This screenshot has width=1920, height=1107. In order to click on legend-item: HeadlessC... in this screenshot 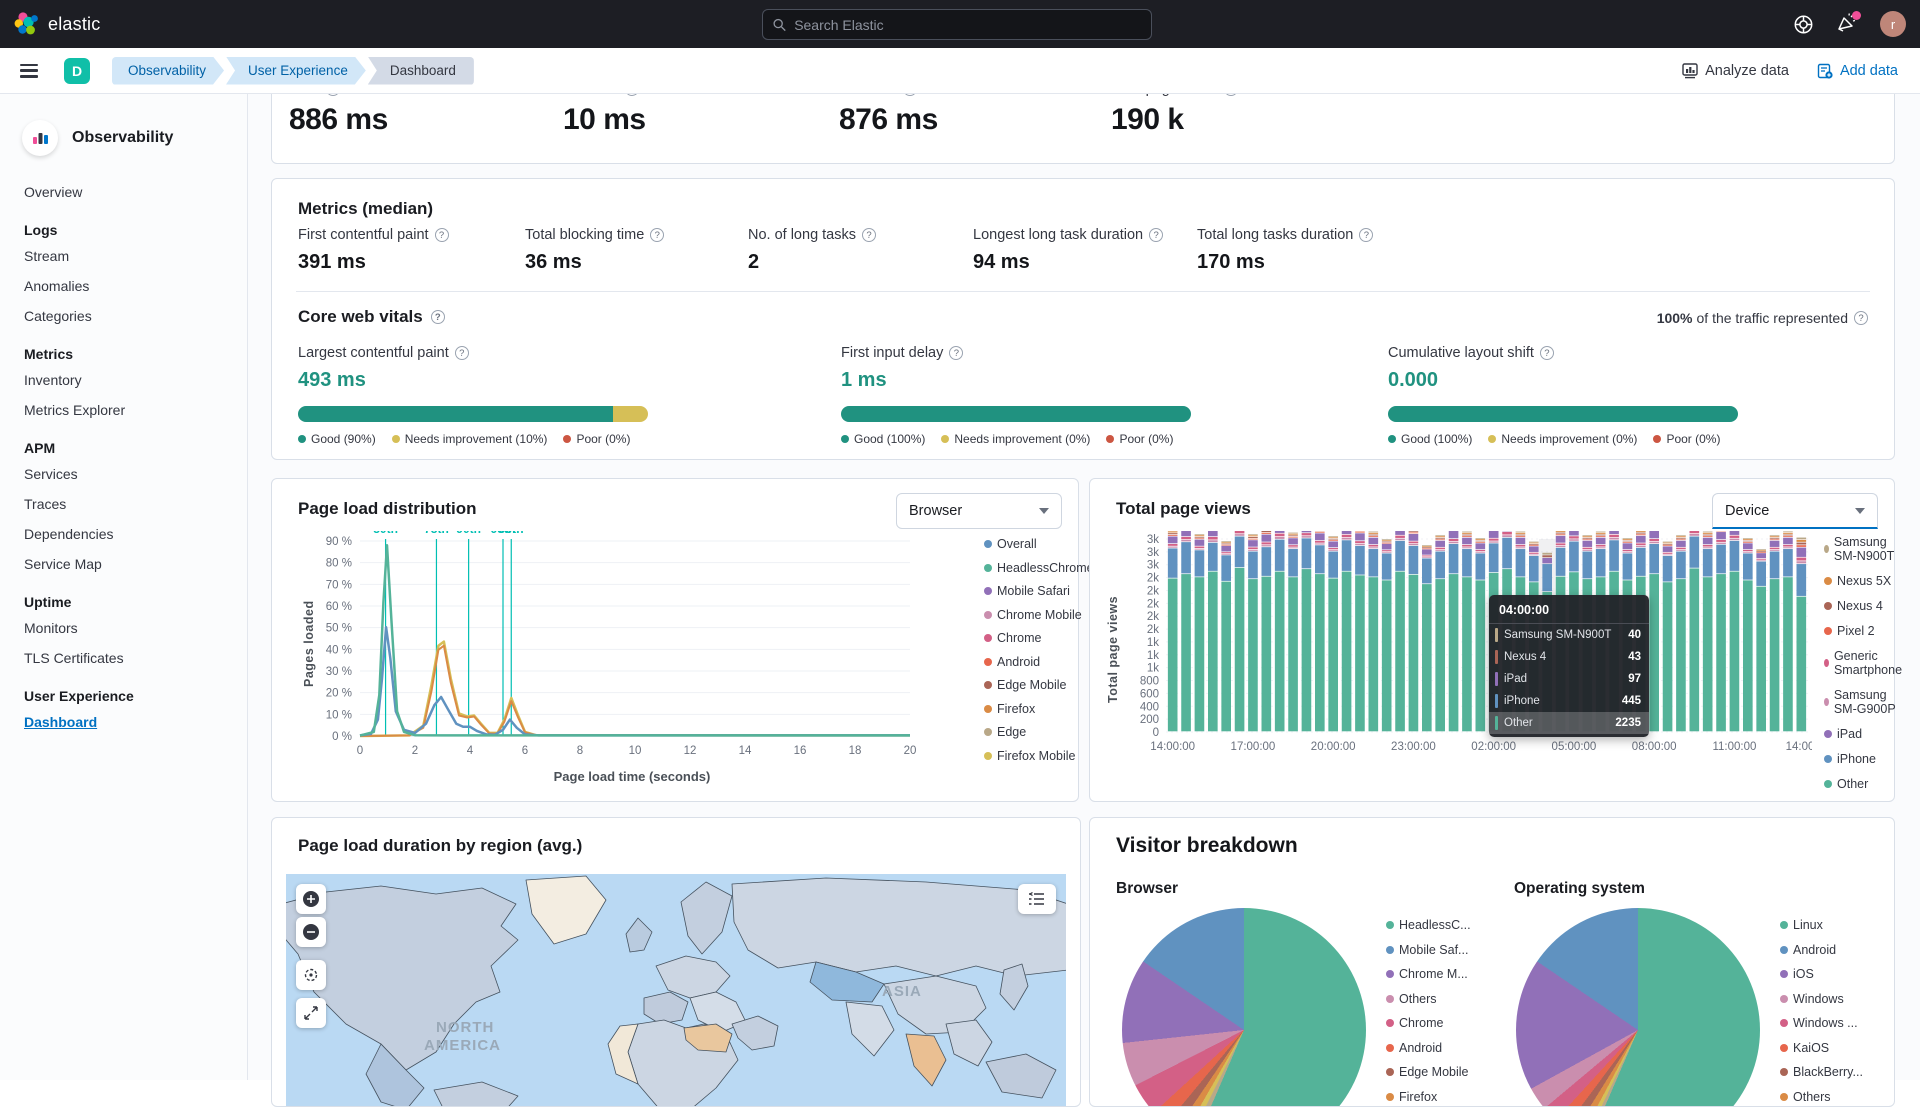, I will do `click(1428, 925)`.